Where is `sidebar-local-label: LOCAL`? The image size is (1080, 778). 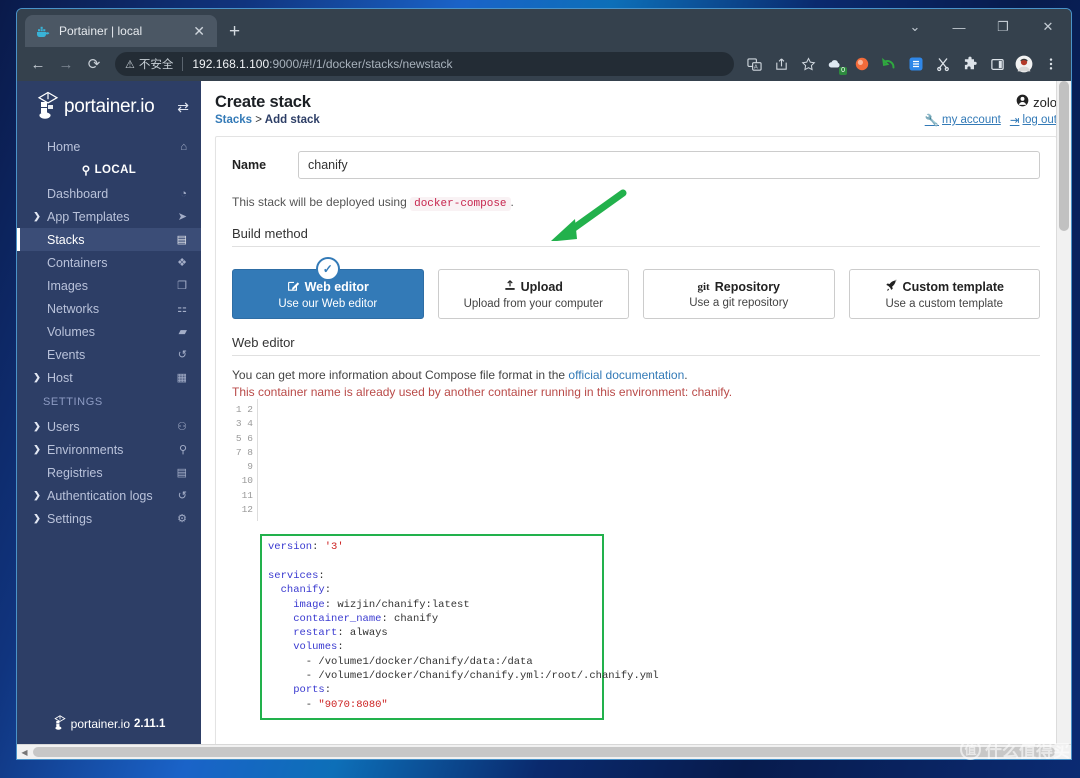
sidebar-local-label: LOCAL is located at coordinates (115, 170).